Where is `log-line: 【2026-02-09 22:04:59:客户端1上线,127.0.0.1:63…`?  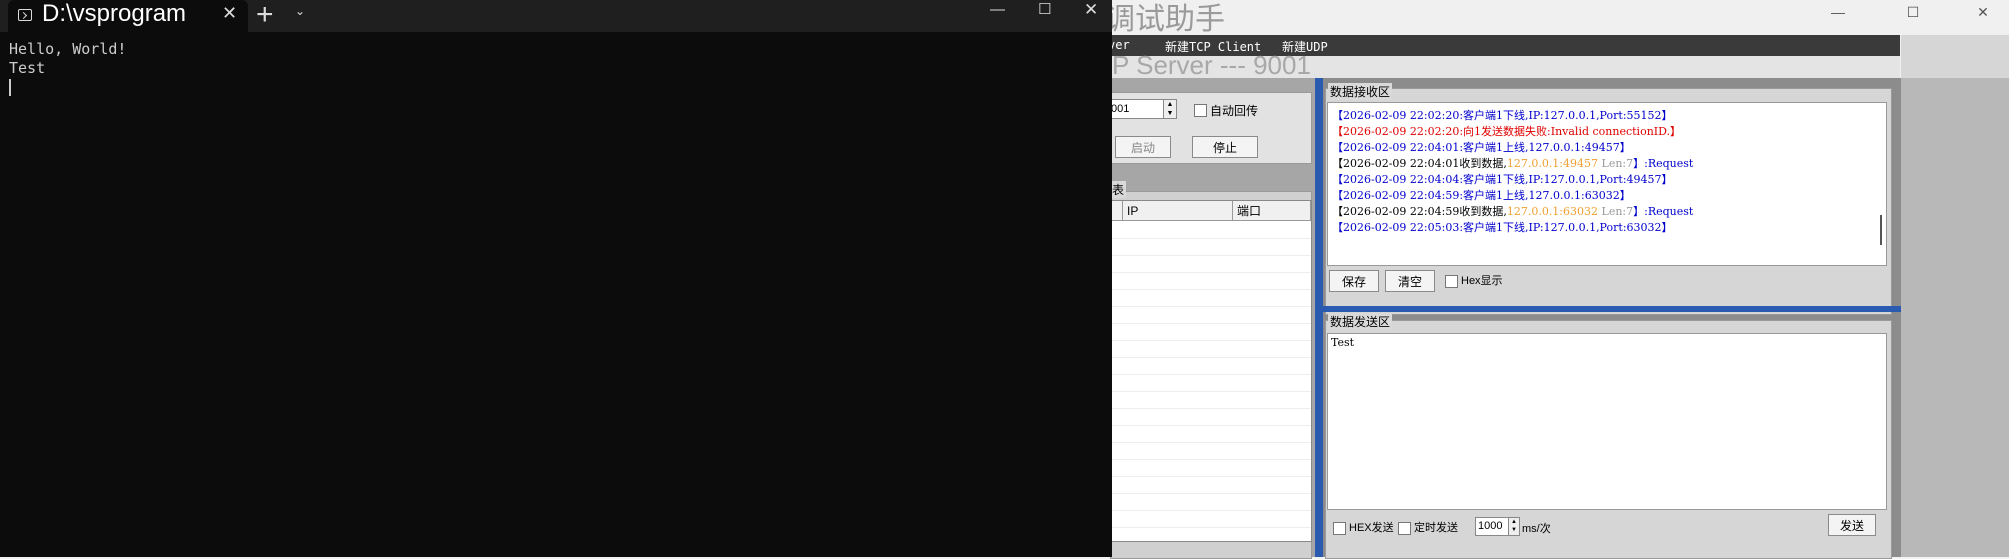
log-line: 【2026-02-09 22:04:59:客户端1上线,127.0.0.1:63… is located at coordinates (1481, 195).